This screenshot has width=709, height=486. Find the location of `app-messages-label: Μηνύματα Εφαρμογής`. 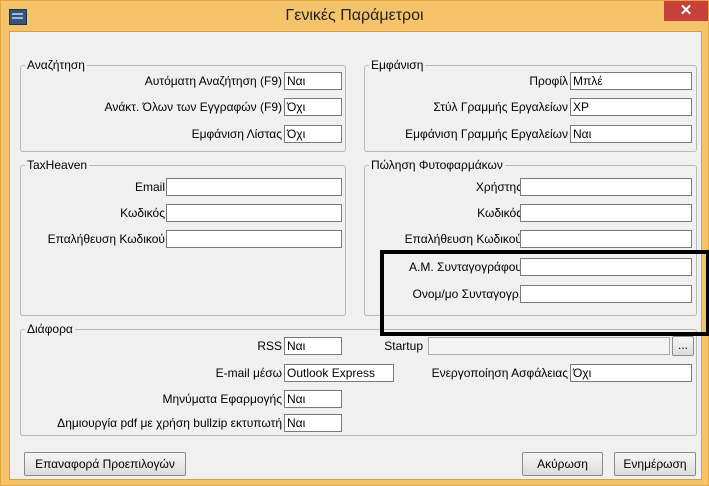

app-messages-label: Μηνύματα Εφαρμογής is located at coordinates (222, 399).